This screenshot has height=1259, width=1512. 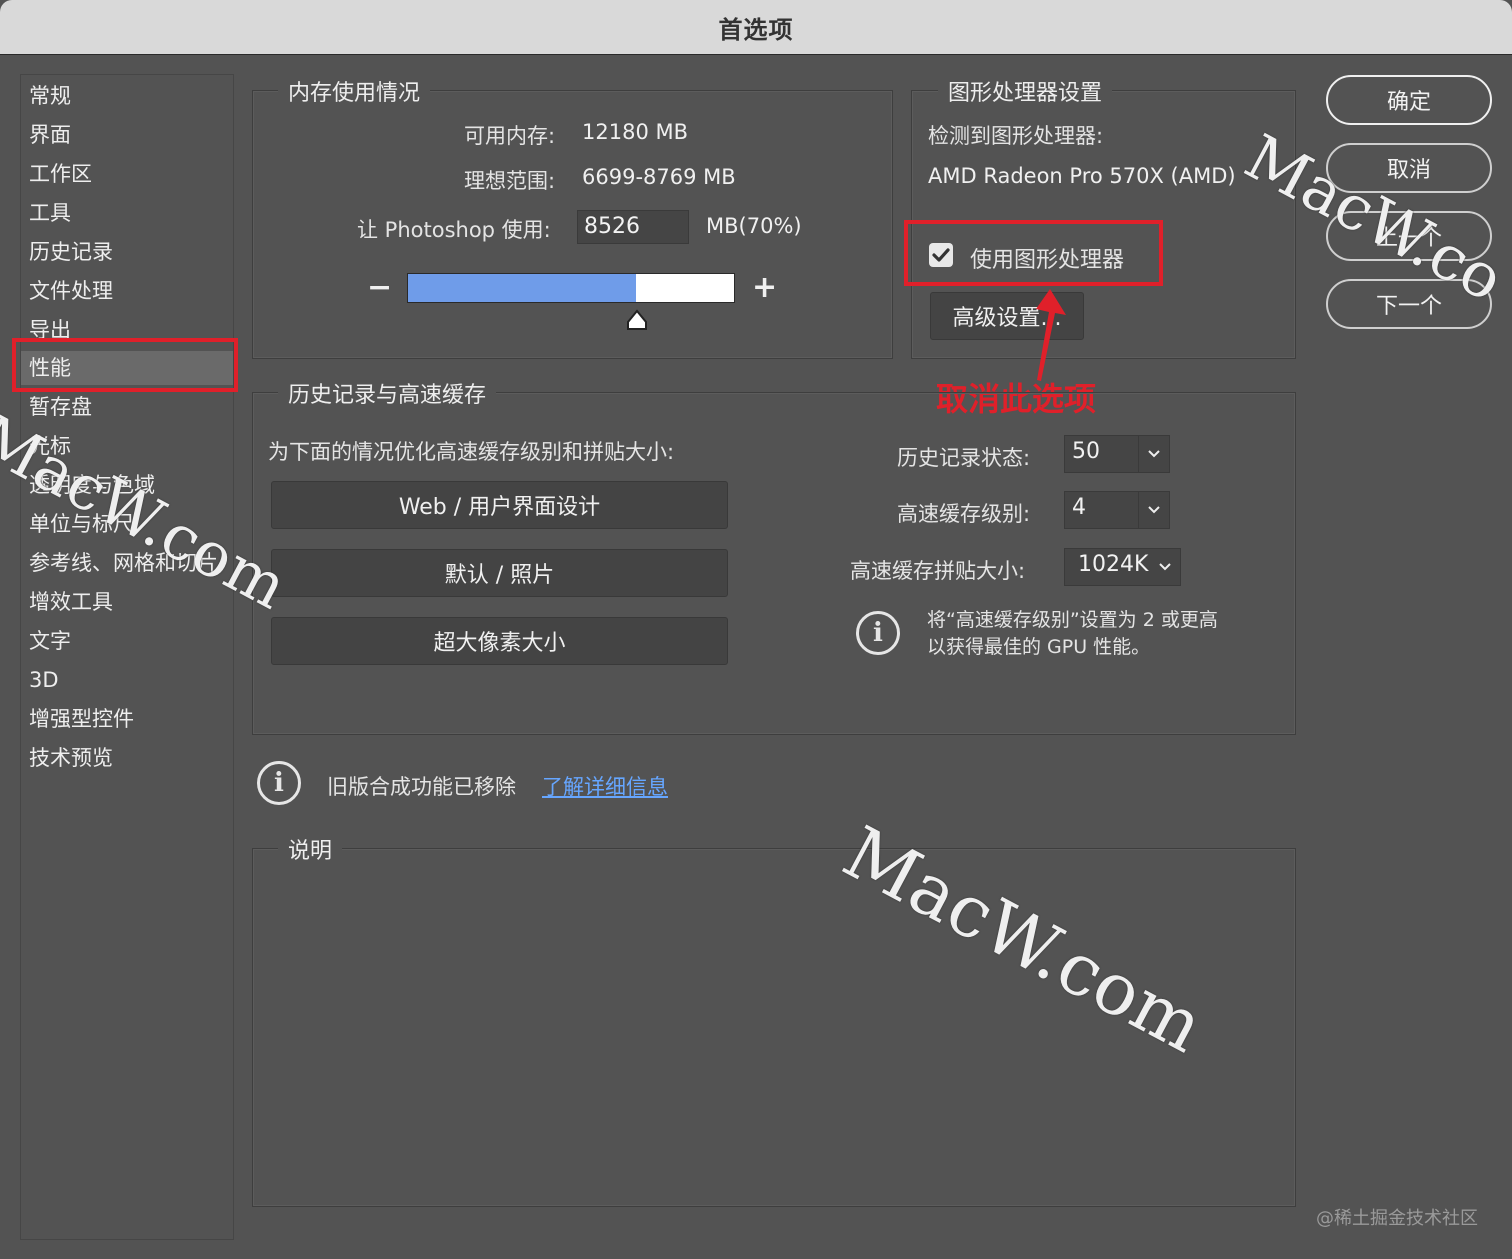 I want to click on gpu-tip-line1: 将“高速缓存级别”设置为 2 或更高, so click(x=1072, y=620).